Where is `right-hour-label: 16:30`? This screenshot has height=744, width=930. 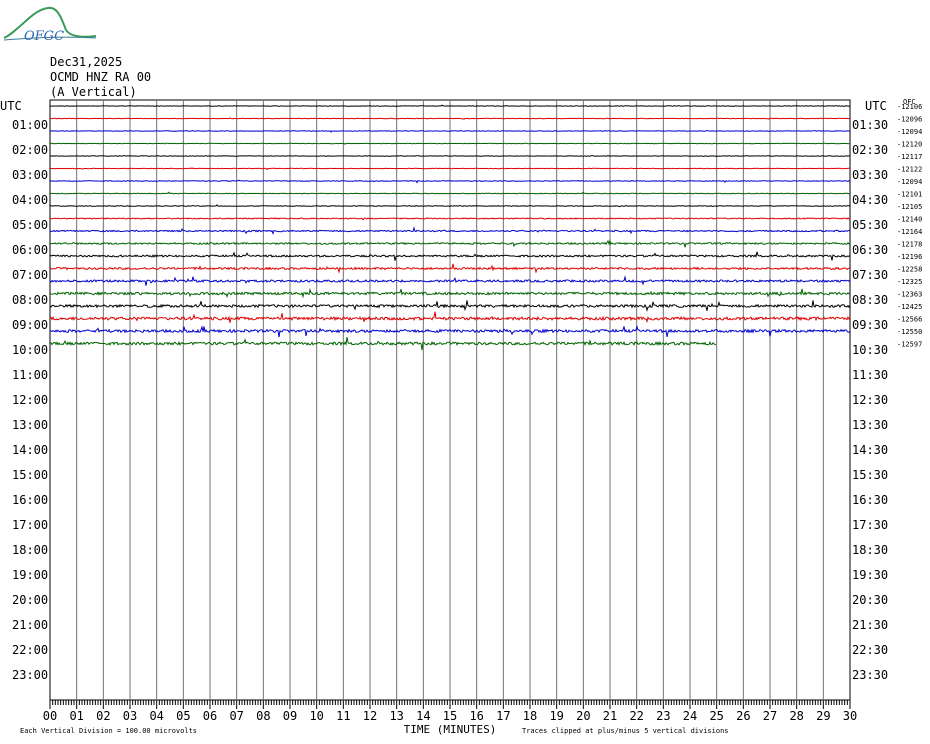
right-hour-label: 16:30 is located at coordinates (870, 500).